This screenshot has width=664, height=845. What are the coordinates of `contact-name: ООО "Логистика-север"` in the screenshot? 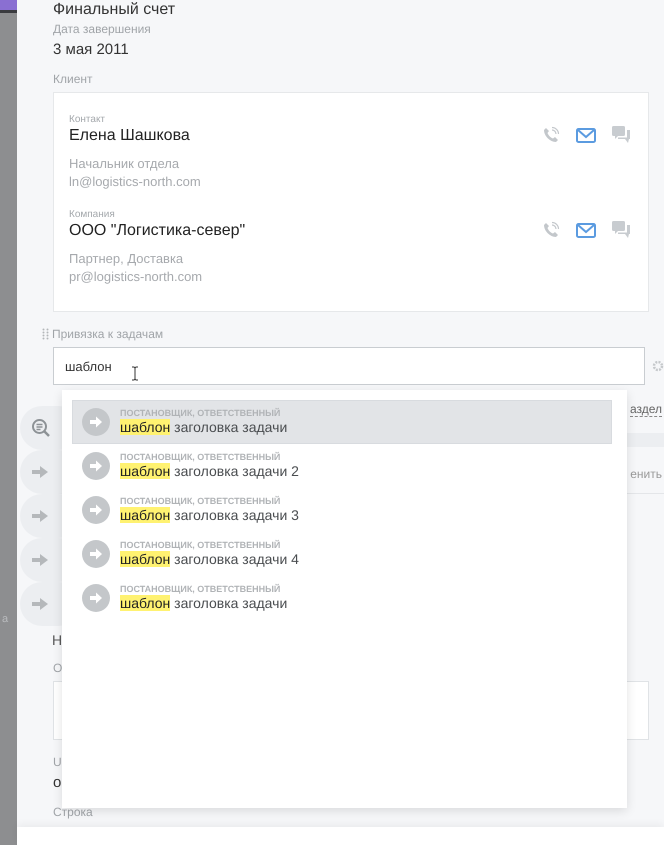 It's located at (157, 231).